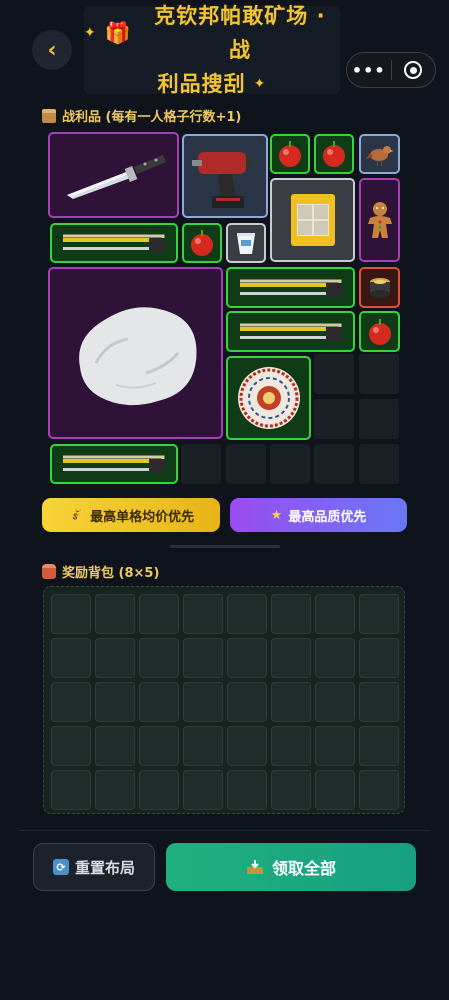 This screenshot has width=449, height=1000. Describe the element at coordinates (379, 154) in the screenshot. I see `loot-item-bird` at that location.